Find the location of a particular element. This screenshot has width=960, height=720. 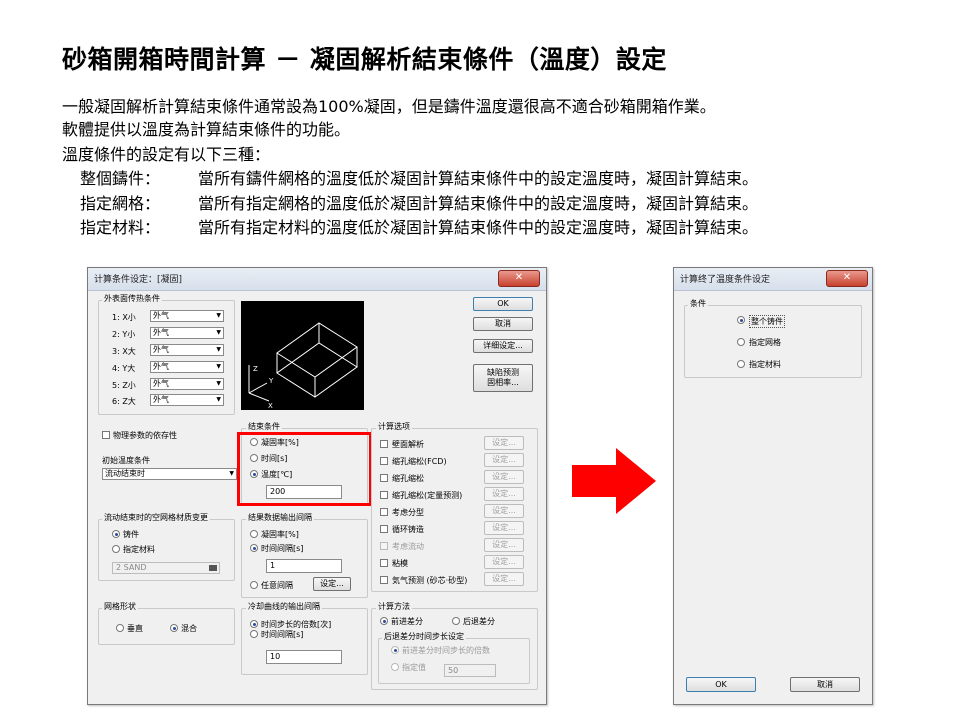

output-radio-solid-fraction is located at coordinates (254, 534).